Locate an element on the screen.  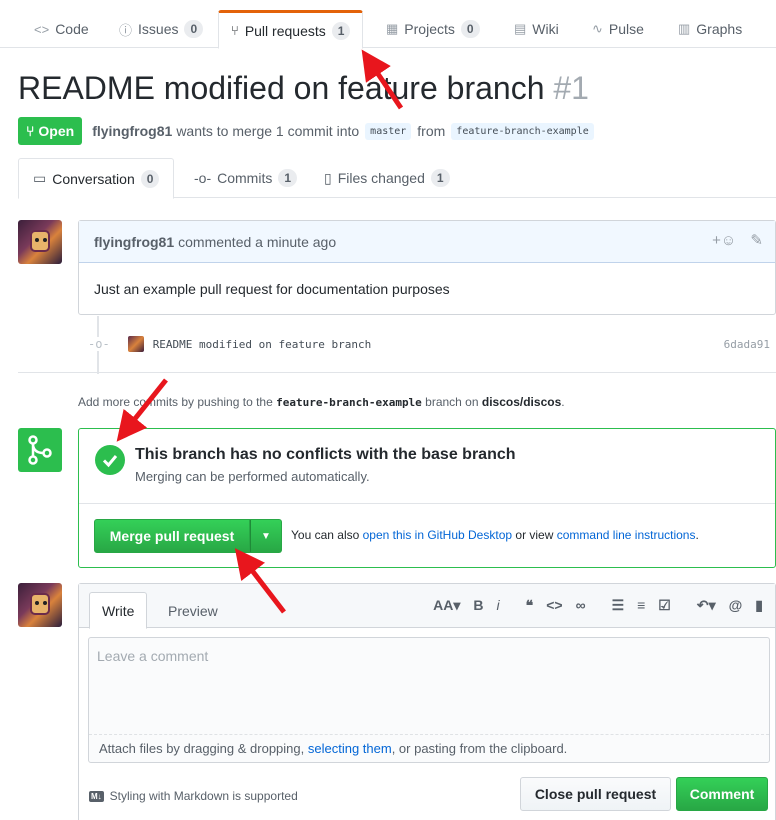
book-icon: ▤ is located at coordinates (520, 28).